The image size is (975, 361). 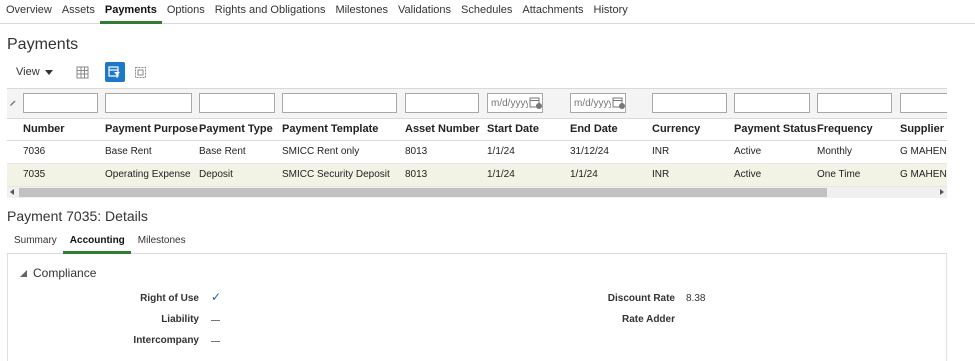 What do you see at coordinates (222, 151) in the screenshot?
I see `cell-payment-type: Base Rent` at bounding box center [222, 151].